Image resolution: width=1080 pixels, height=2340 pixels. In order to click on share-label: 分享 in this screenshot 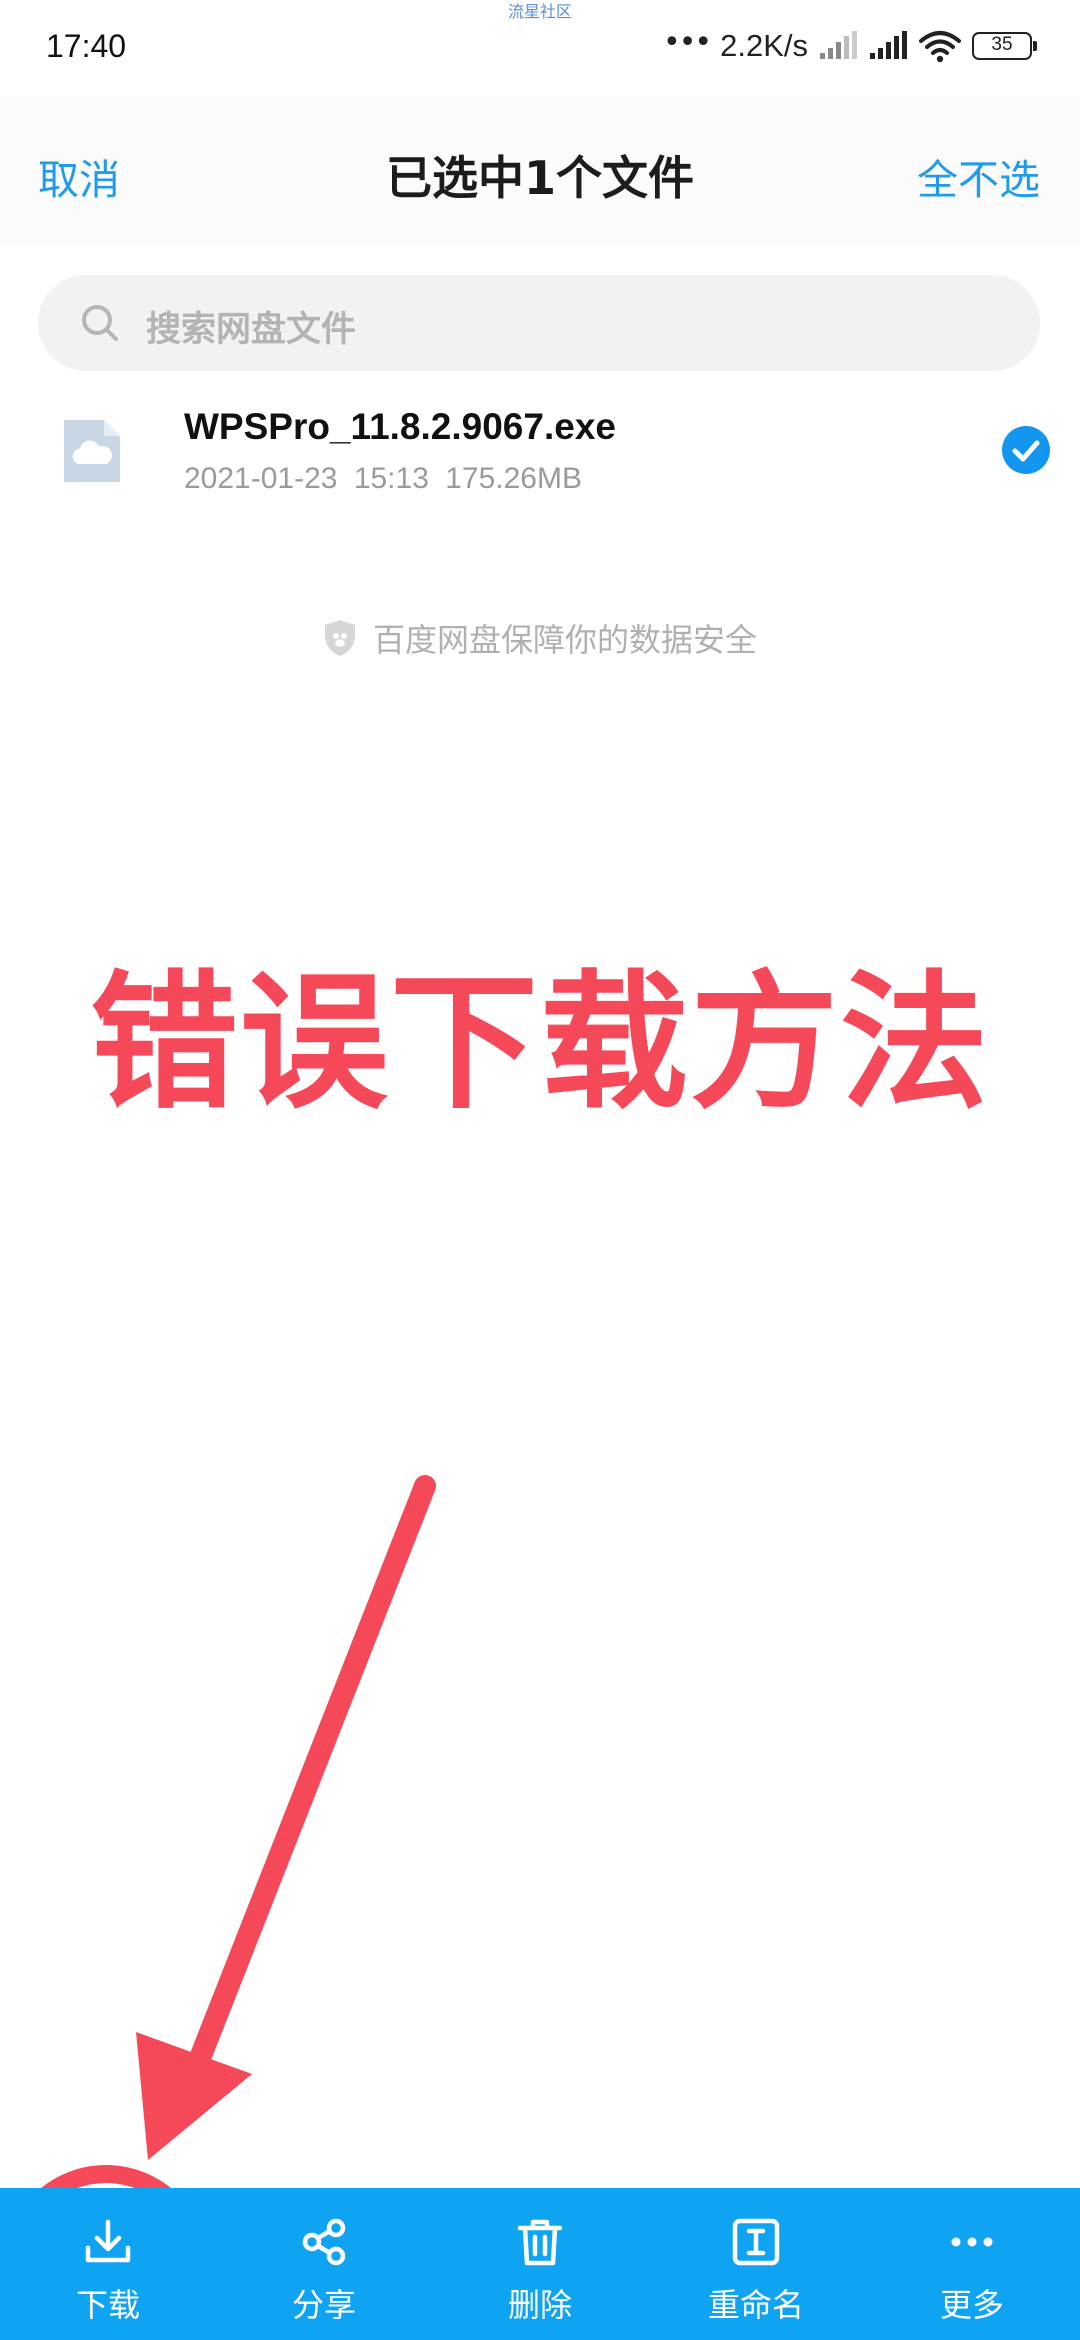, I will do `click(323, 2305)`.